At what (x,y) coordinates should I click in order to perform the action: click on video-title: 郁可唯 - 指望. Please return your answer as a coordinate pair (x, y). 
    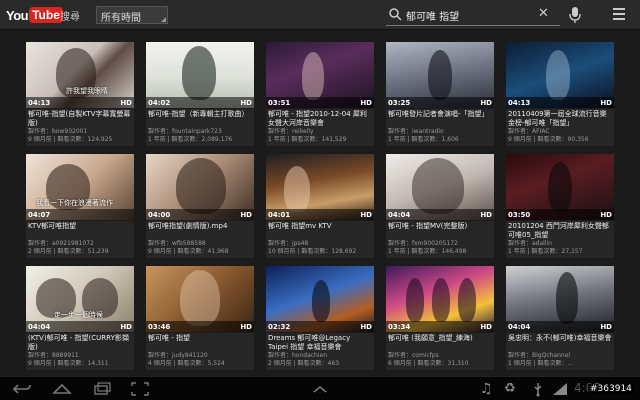
    Looking at the image, I should click on (200, 343).